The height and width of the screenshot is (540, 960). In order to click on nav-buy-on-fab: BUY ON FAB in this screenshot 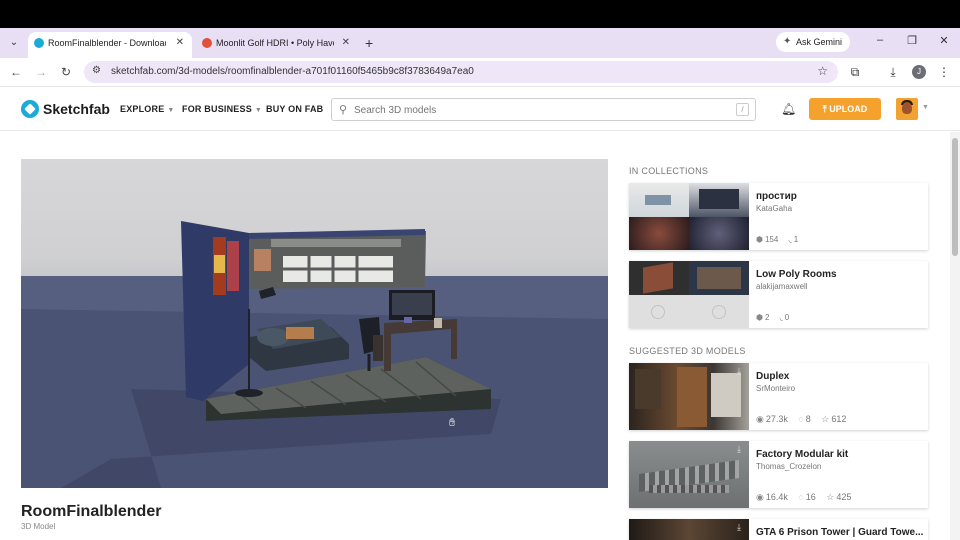, I will do `click(294, 109)`.